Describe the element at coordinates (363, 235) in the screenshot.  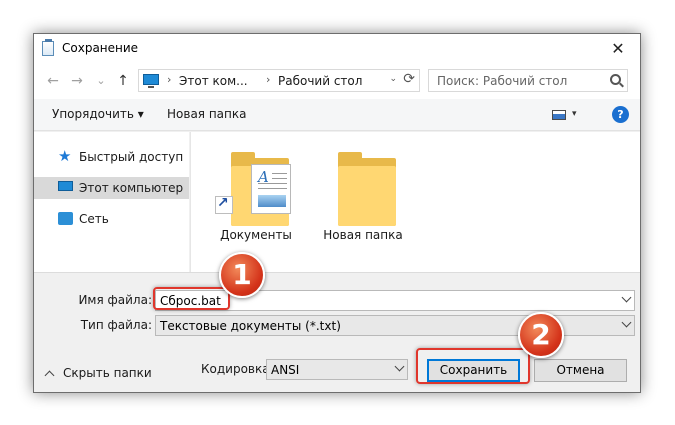
I see `folder-label: Новая папка` at that location.